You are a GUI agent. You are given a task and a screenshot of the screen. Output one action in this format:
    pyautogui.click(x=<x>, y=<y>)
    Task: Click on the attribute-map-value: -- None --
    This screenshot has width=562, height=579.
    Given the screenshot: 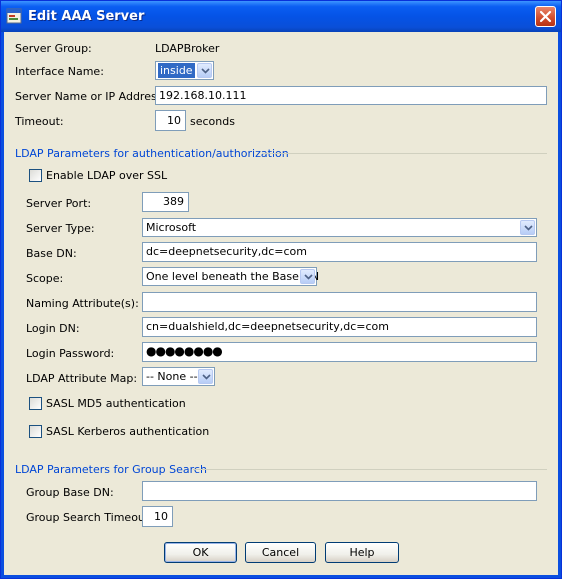 What is the action you would take?
    pyautogui.click(x=172, y=376)
    